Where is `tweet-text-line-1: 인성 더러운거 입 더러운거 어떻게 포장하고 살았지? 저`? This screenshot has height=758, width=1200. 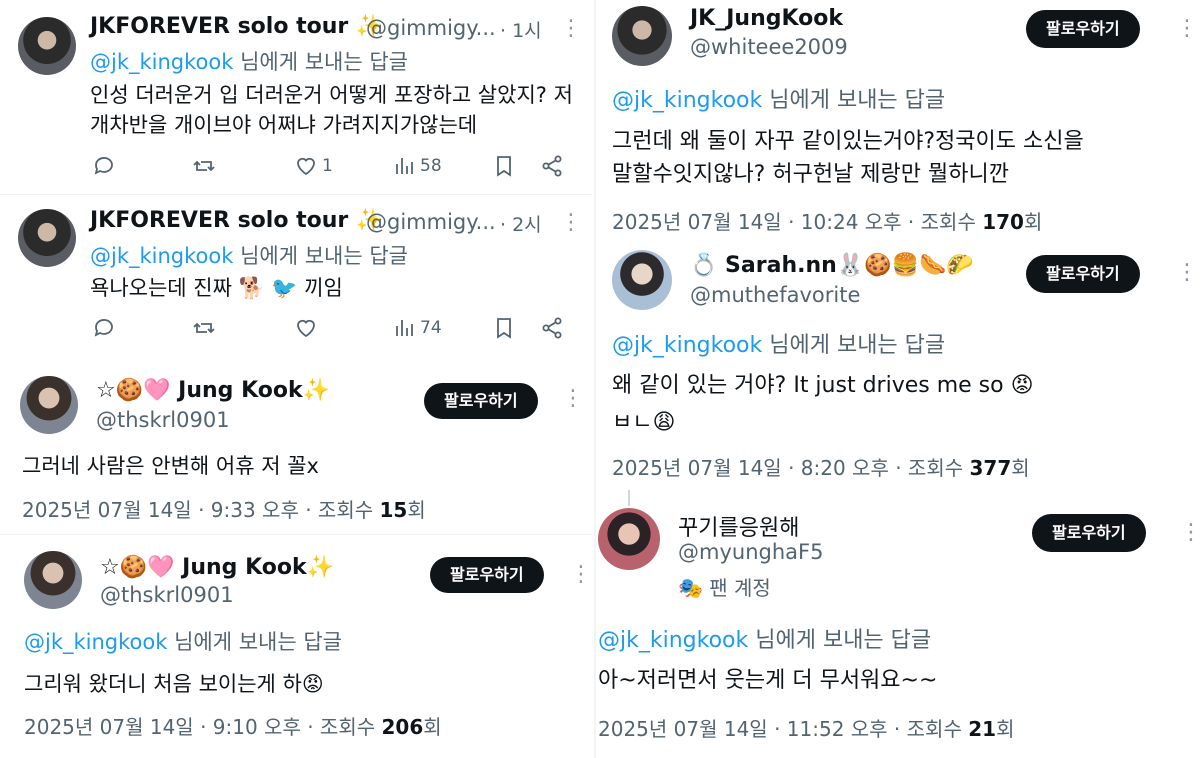
tweet-text-line-1: 인성 더러운거 입 더러운거 어떻게 포장하고 살았지? 저 is located at coordinates (331, 95).